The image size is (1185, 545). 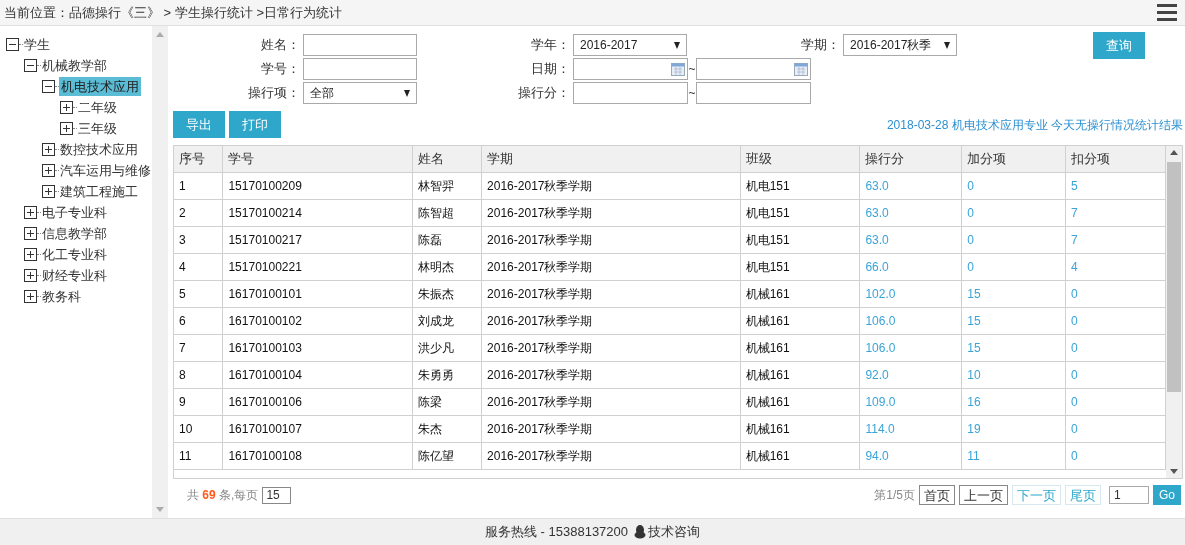 What do you see at coordinates (97, 128) in the screenshot?
I see `tree-item: 三年级` at bounding box center [97, 128].